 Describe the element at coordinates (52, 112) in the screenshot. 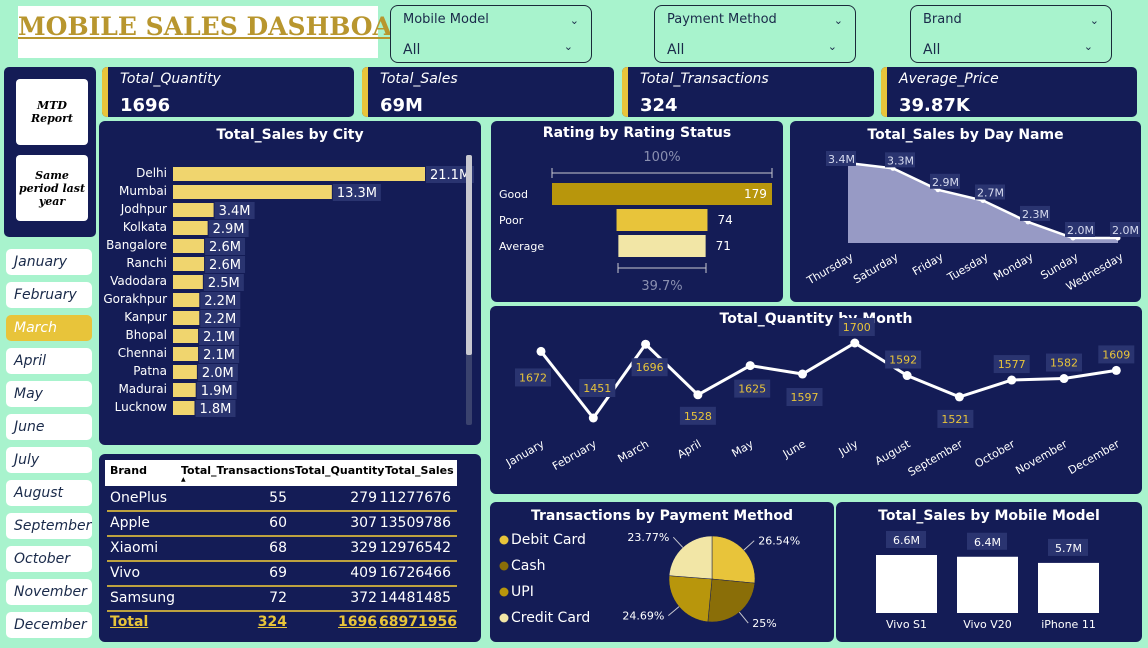

I see `mtd-report-button: MTD Report` at that location.